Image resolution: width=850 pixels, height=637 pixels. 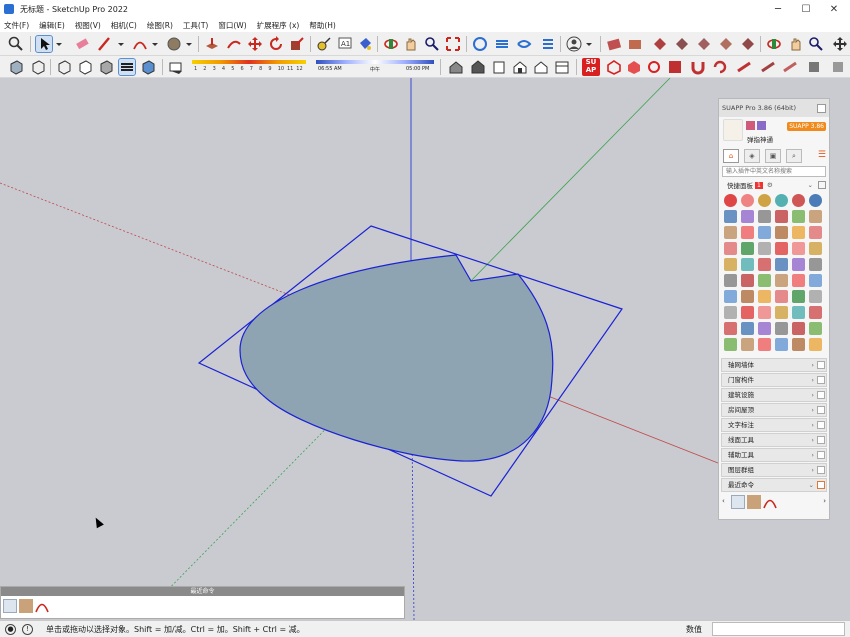 What do you see at coordinates (752, 156) in the screenshot?
I see `layers-tab-icon: ◈` at bounding box center [752, 156].